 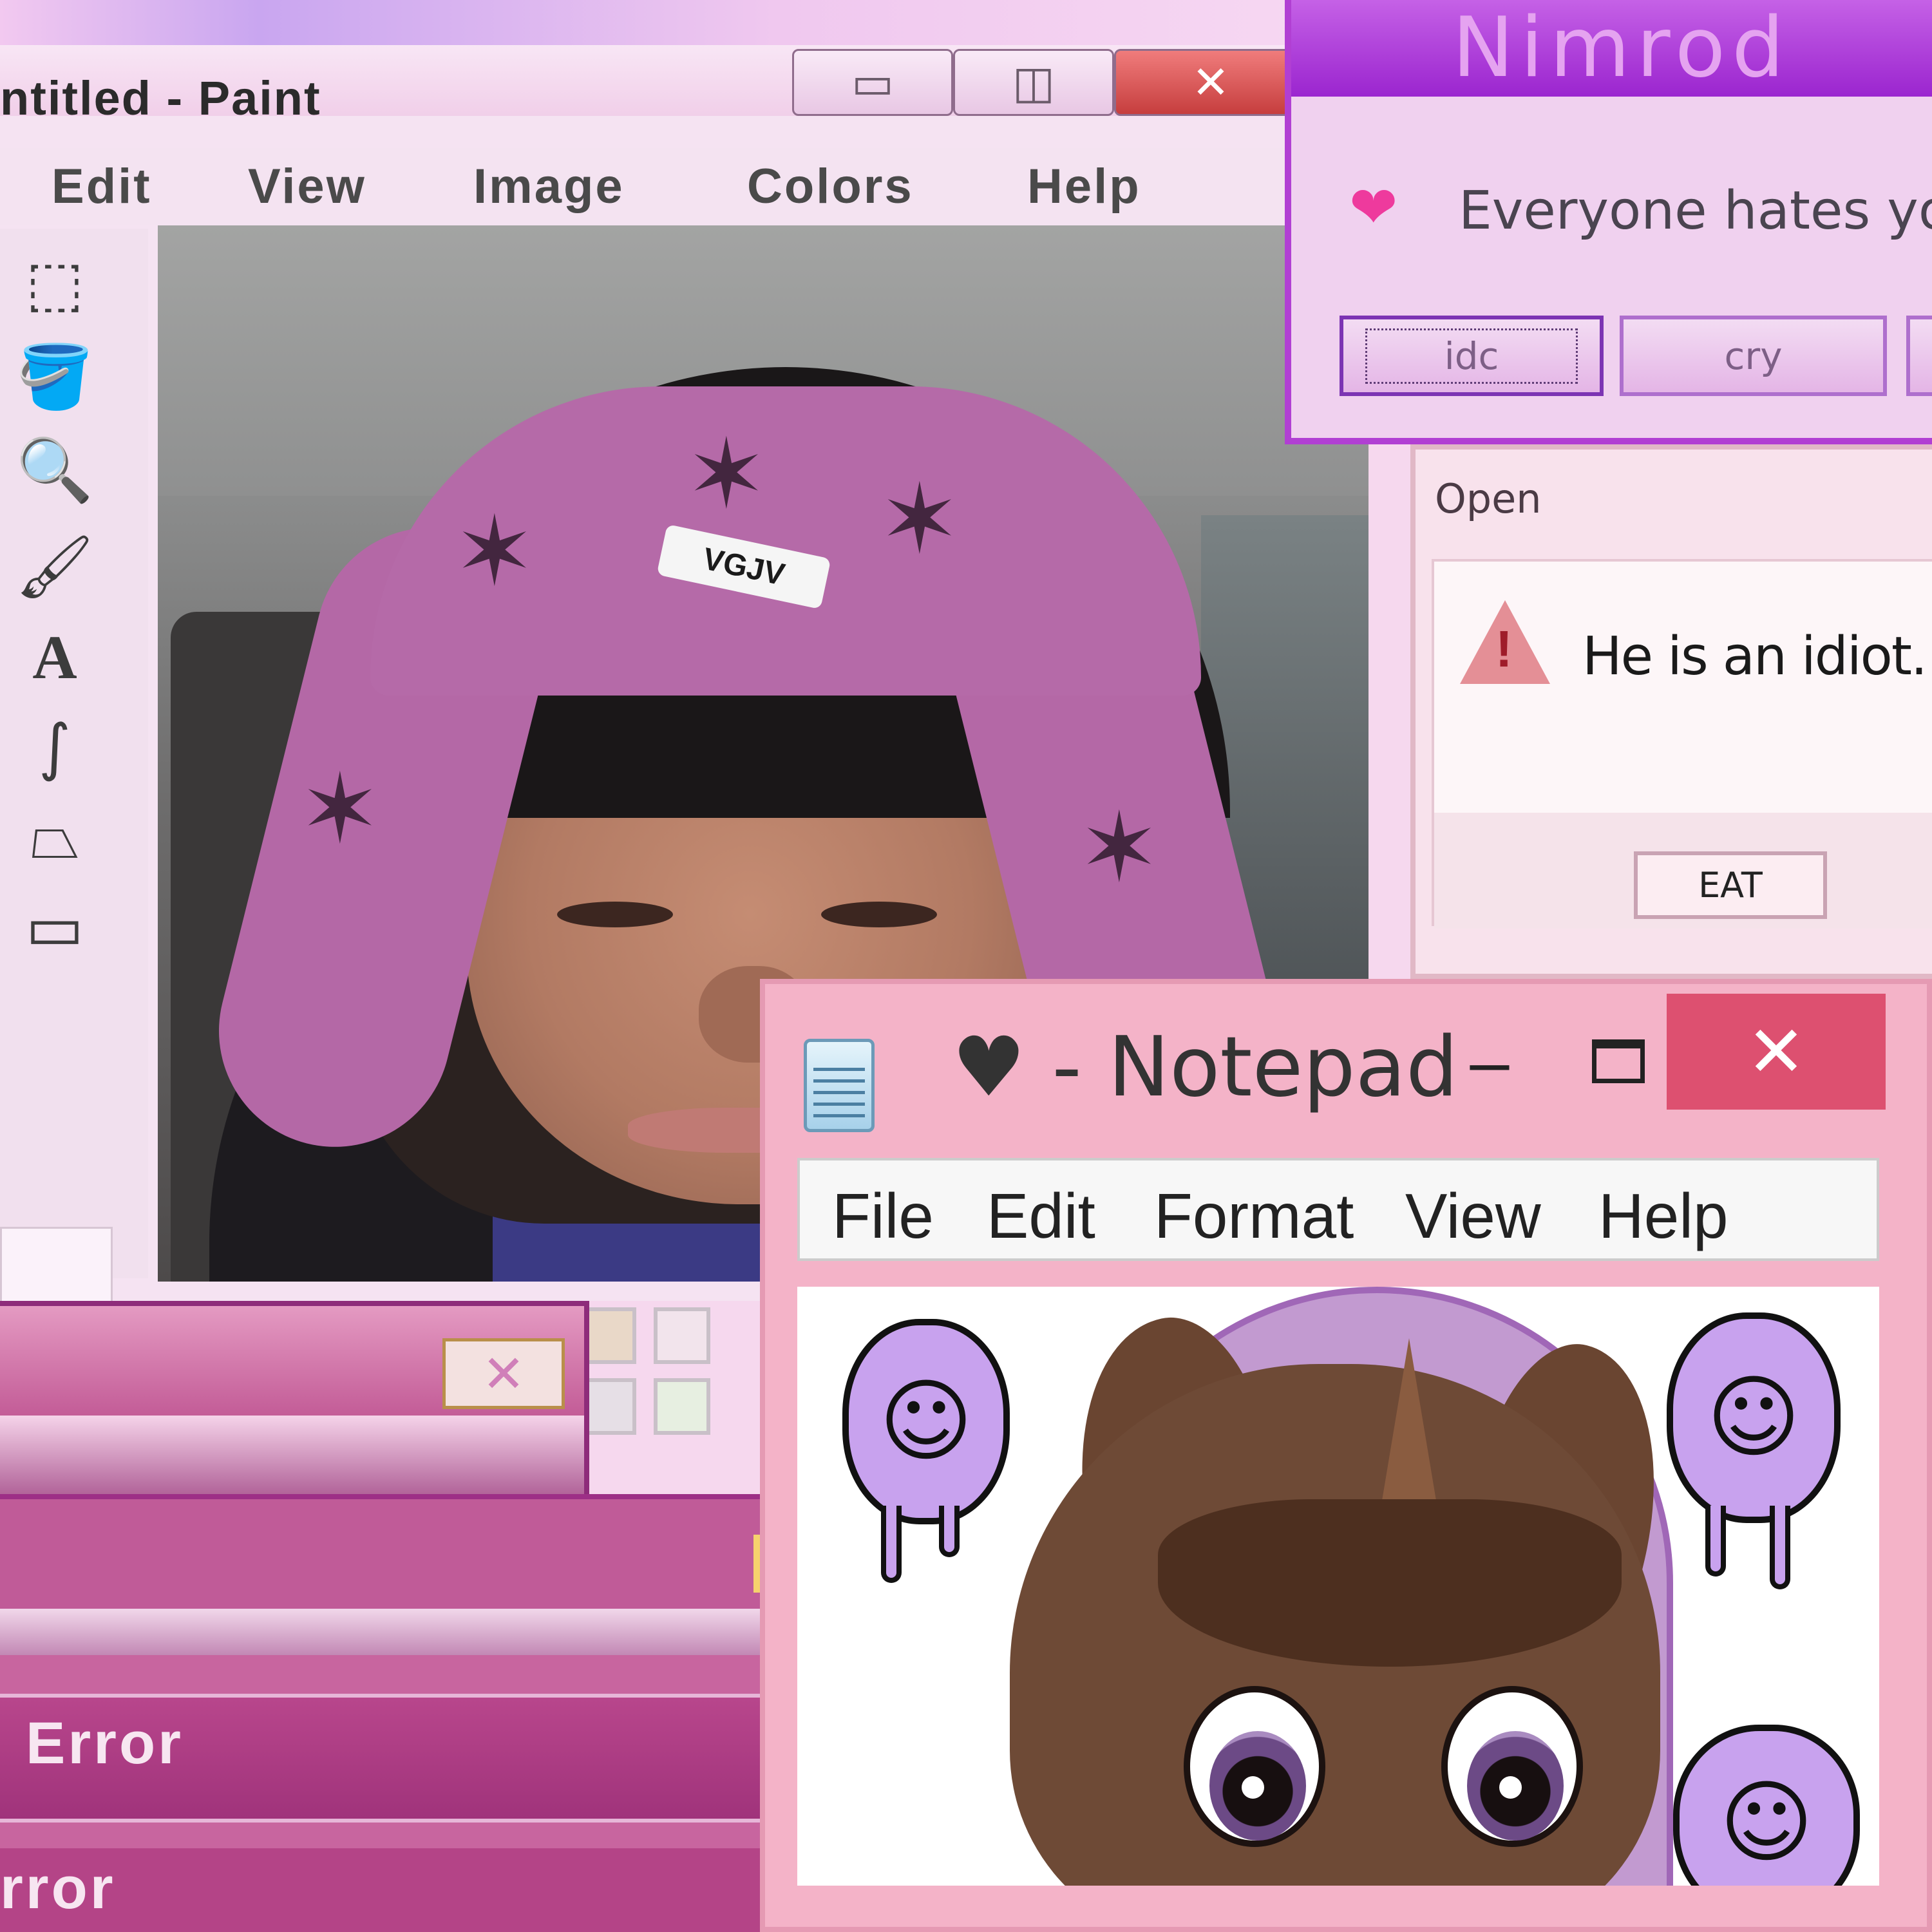 I want to click on open-dialog-title: Open, so click(x=1488, y=498).